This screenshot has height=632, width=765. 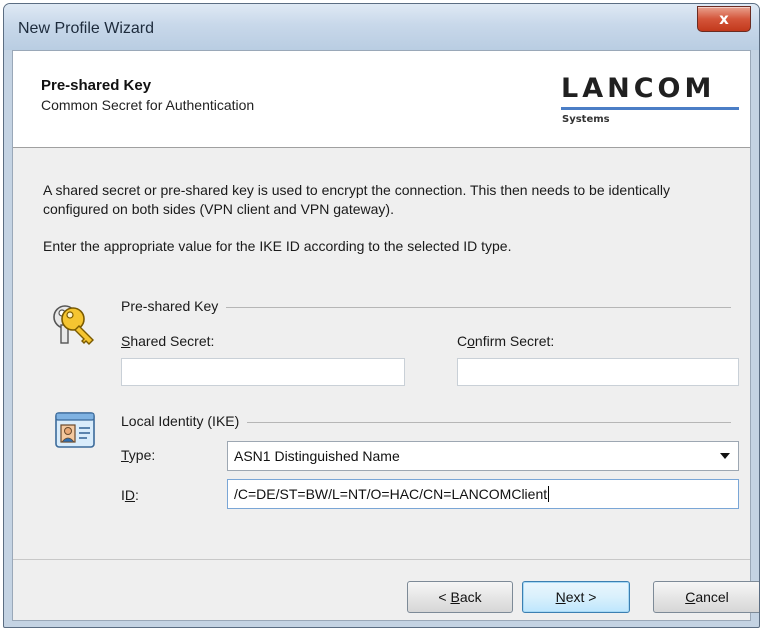 What do you see at coordinates (137, 495) in the screenshot?
I see `id-label-rest: :` at bounding box center [137, 495].